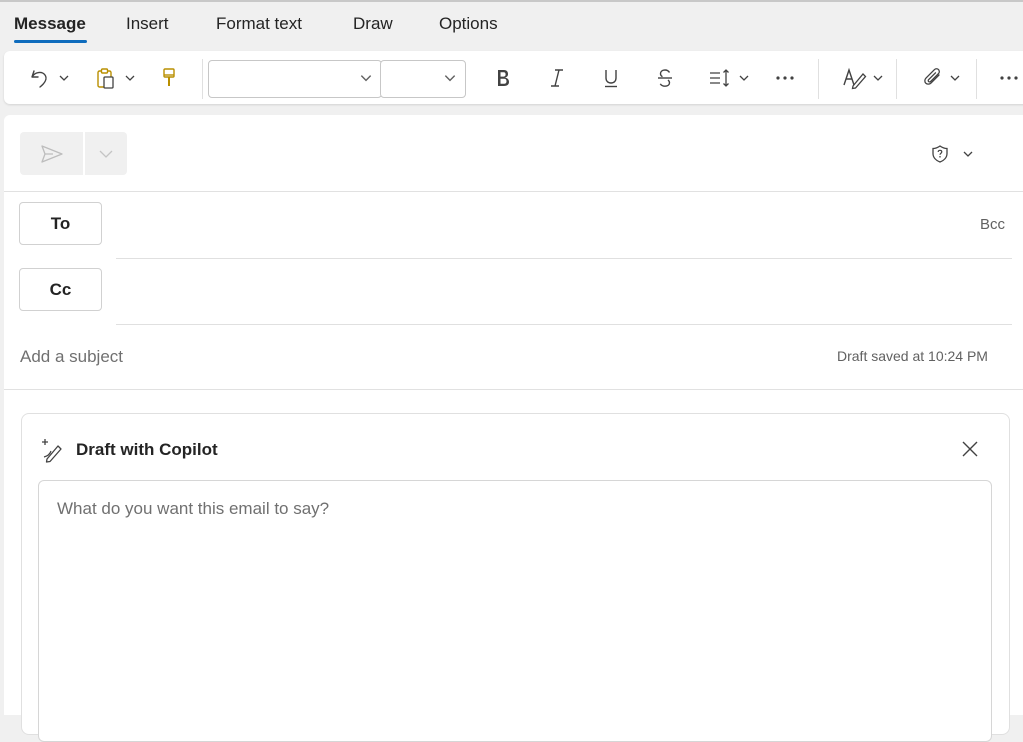 The height and width of the screenshot is (742, 1023). Describe the element at coordinates (970, 449) in the screenshot. I see `close-icon` at that location.